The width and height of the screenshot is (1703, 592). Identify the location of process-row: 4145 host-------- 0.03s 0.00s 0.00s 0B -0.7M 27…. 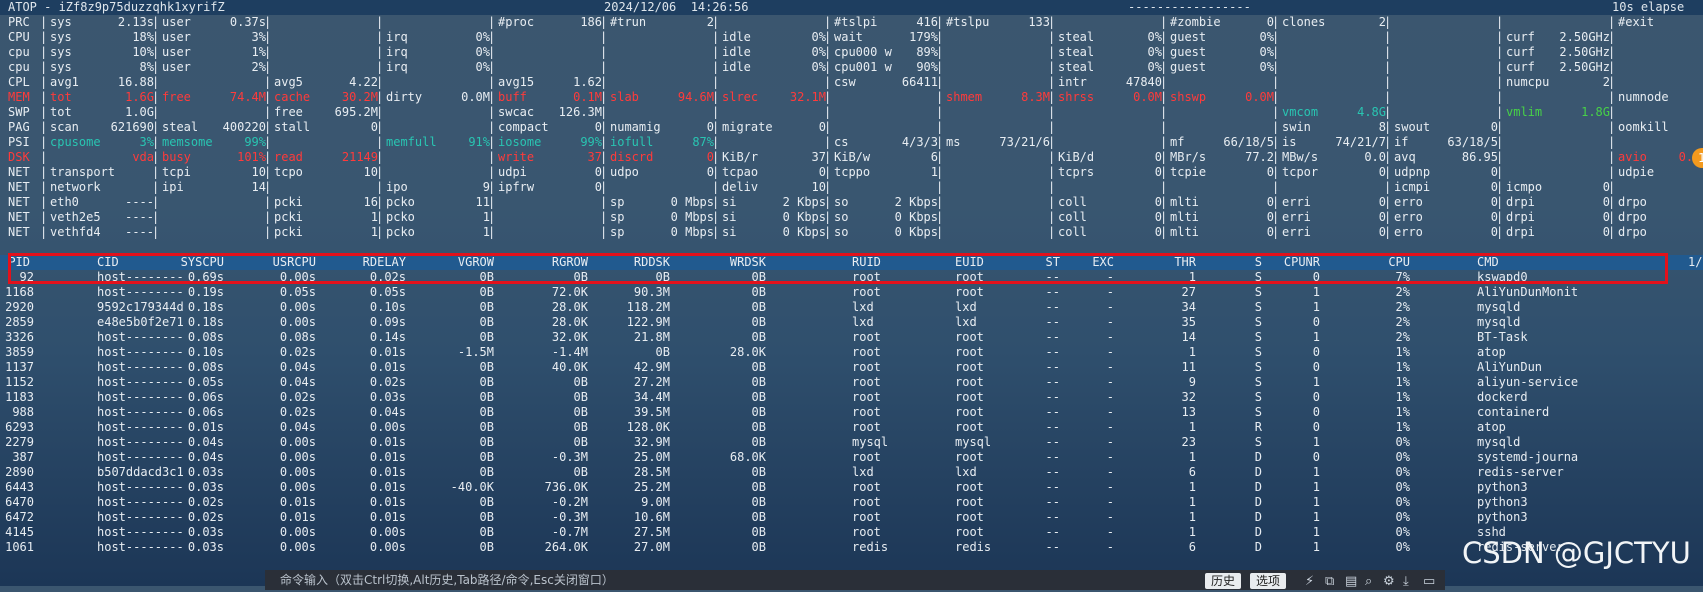
(851, 532).